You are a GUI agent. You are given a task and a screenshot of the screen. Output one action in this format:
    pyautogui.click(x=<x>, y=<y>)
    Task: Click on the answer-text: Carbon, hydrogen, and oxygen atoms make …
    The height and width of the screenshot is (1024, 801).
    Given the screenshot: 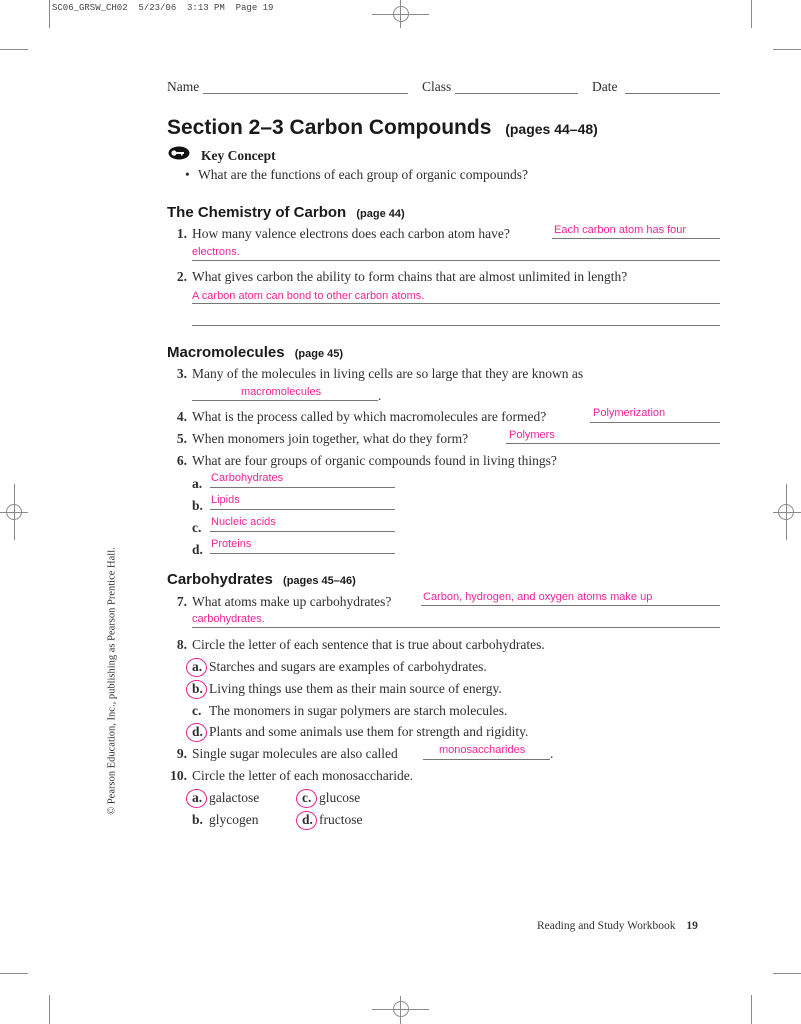 What is the action you would take?
    pyautogui.click(x=538, y=597)
    